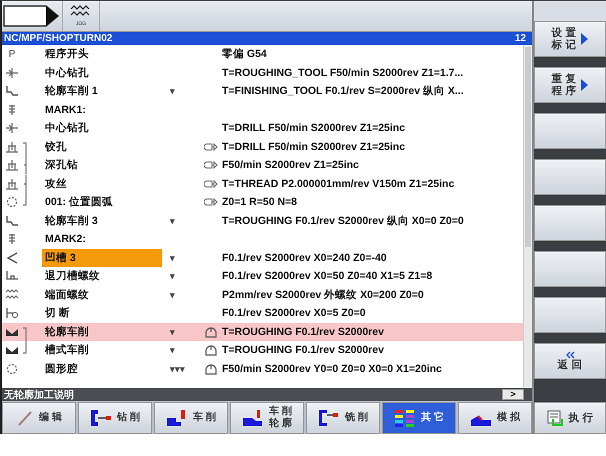 This screenshot has height=456, width=606. What do you see at coordinates (67, 54) in the screenshot?
I see `step-name: 程序开头` at bounding box center [67, 54].